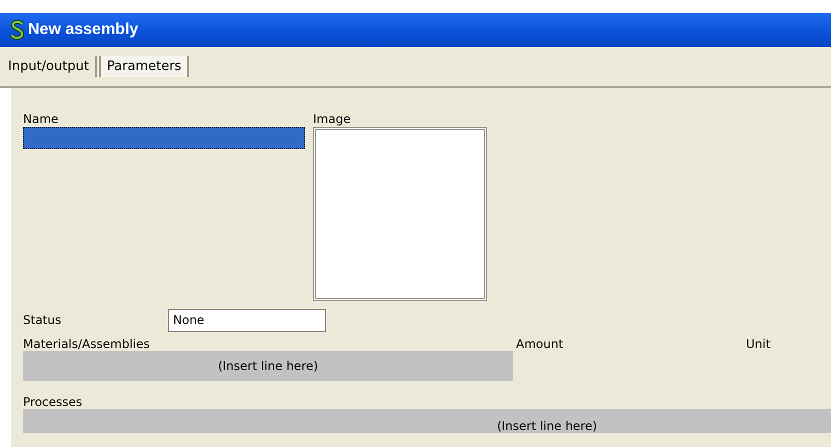  Describe the element at coordinates (164, 138) in the screenshot. I see `name-field` at that location.